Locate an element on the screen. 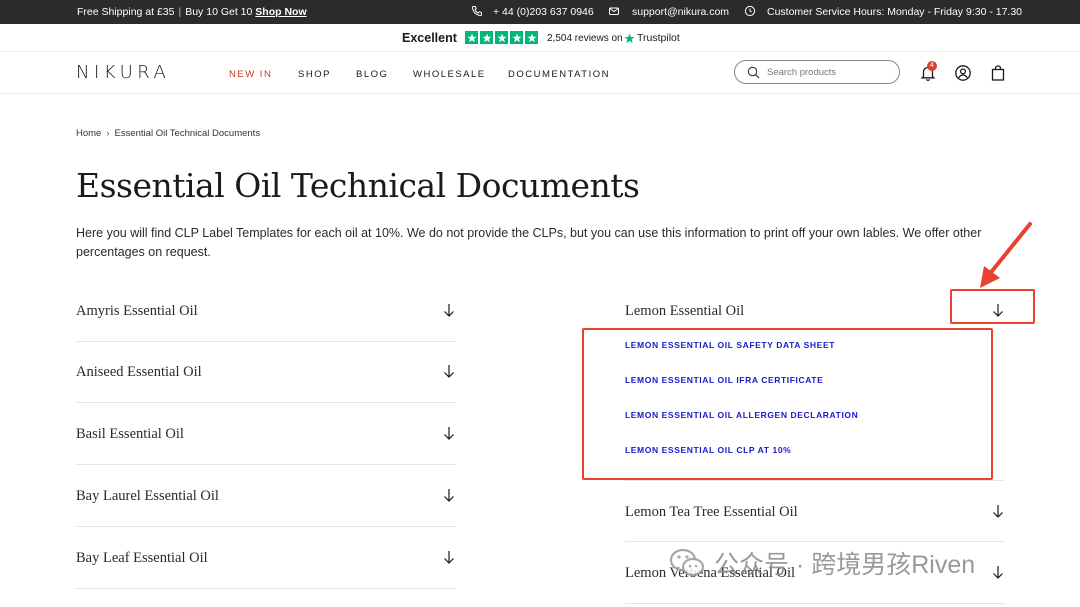 The height and width of the screenshot is (607, 1080). accordion-label: Bay Laurel Essential Oil is located at coordinates (147, 496).